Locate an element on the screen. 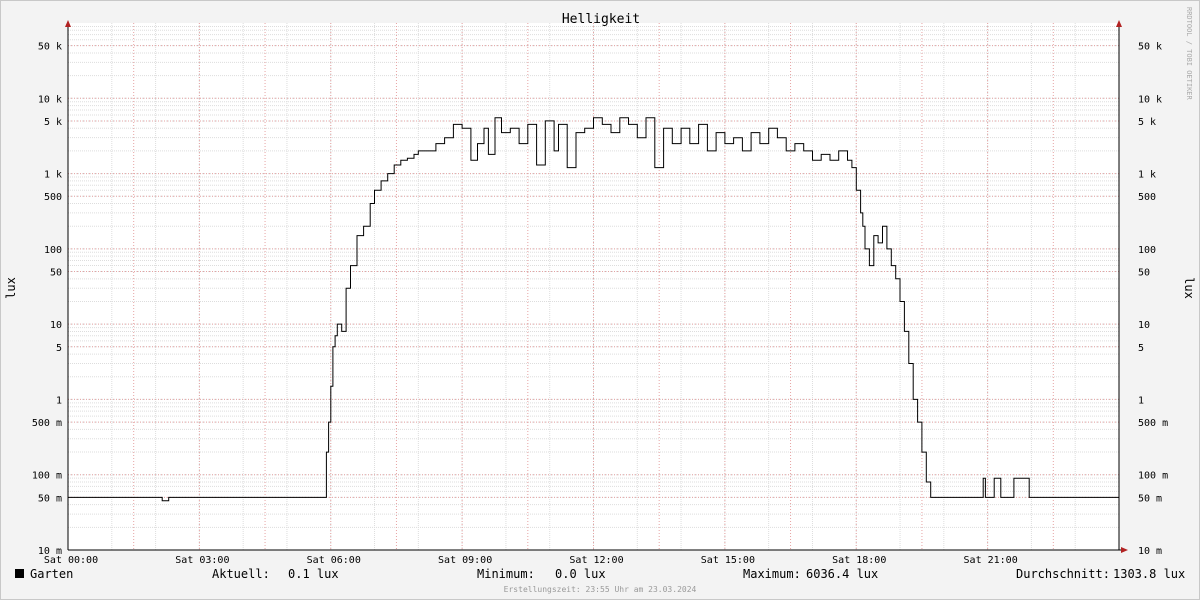  x-tick-label: Sat 12:00 is located at coordinates (596, 560).